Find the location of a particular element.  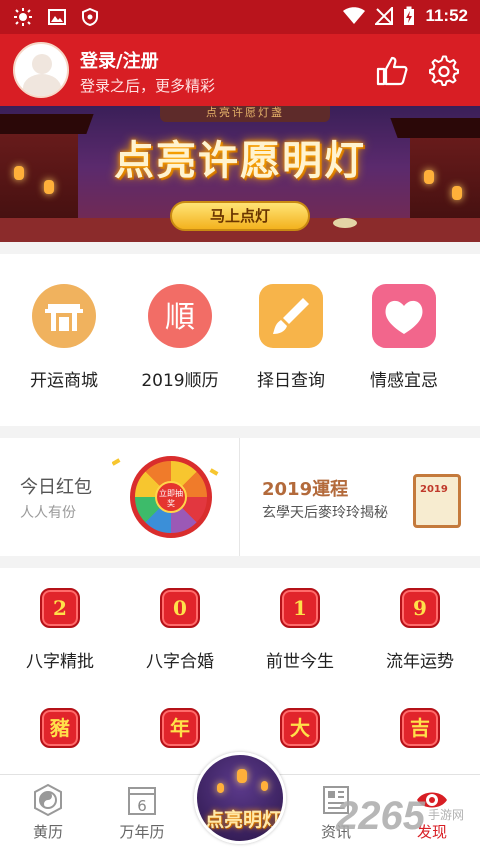

feature-almanac: 順 2019顺历 is located at coordinates (180, 337).